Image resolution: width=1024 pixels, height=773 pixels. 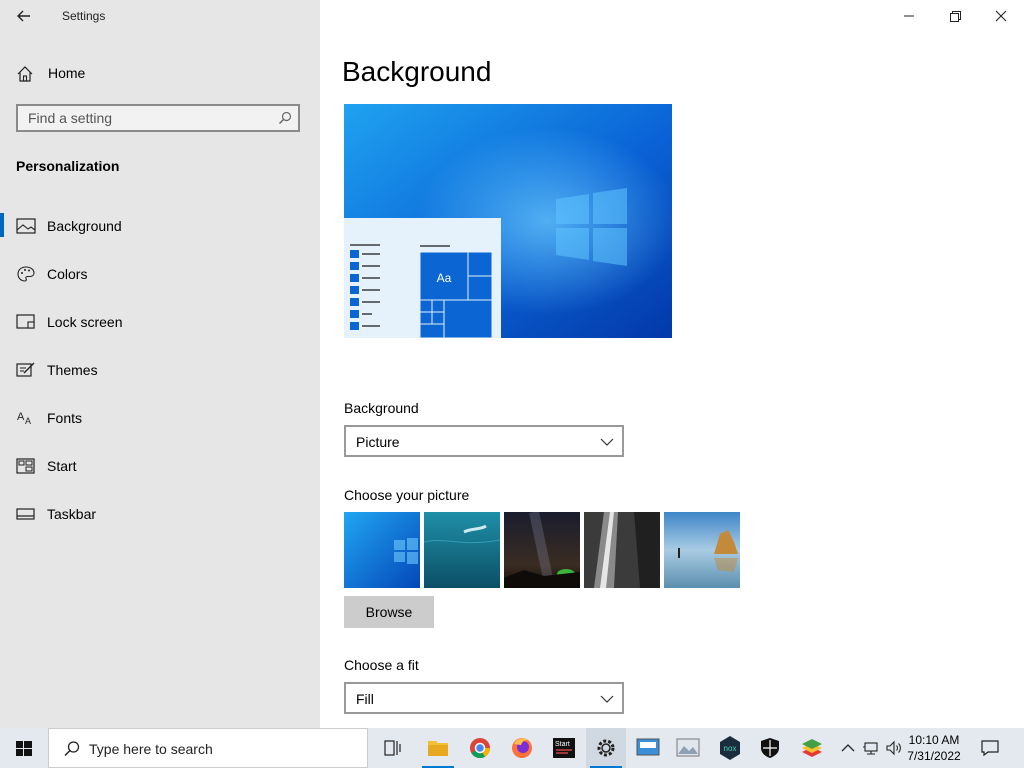 I want to click on taskbar-image-viewer, so click(x=688, y=748).